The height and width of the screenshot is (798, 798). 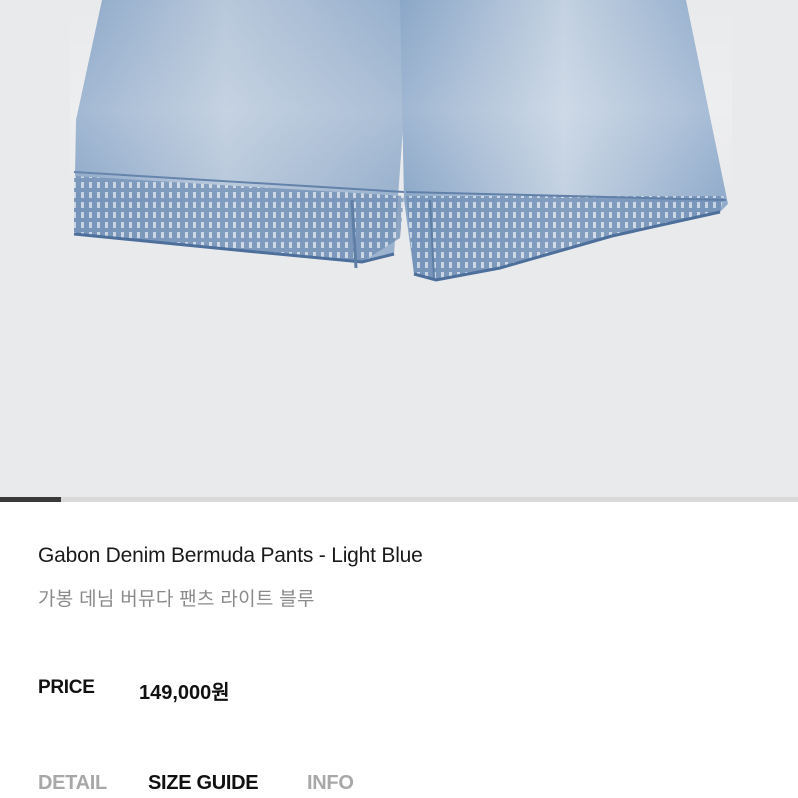 I want to click on gallery-progress-bar, so click(x=399, y=499).